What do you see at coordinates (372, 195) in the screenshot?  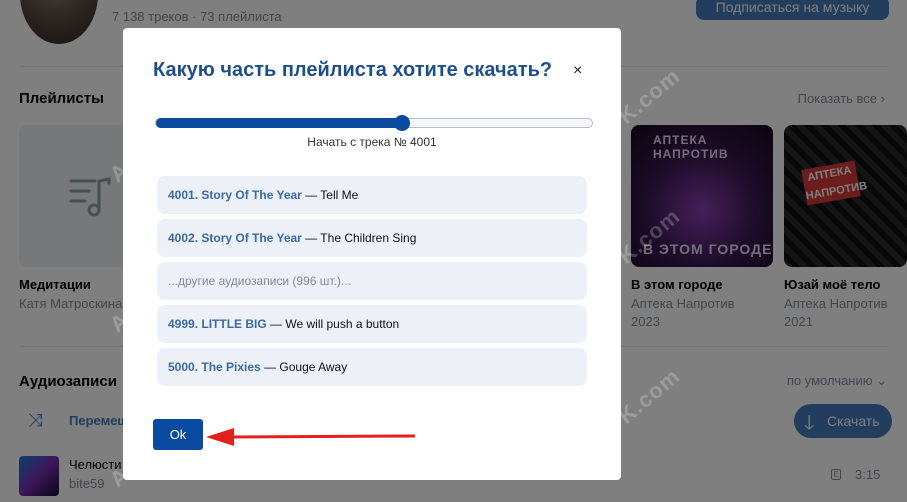 I see `list-item: 4001. Story Of The Year — Tell Me` at bounding box center [372, 195].